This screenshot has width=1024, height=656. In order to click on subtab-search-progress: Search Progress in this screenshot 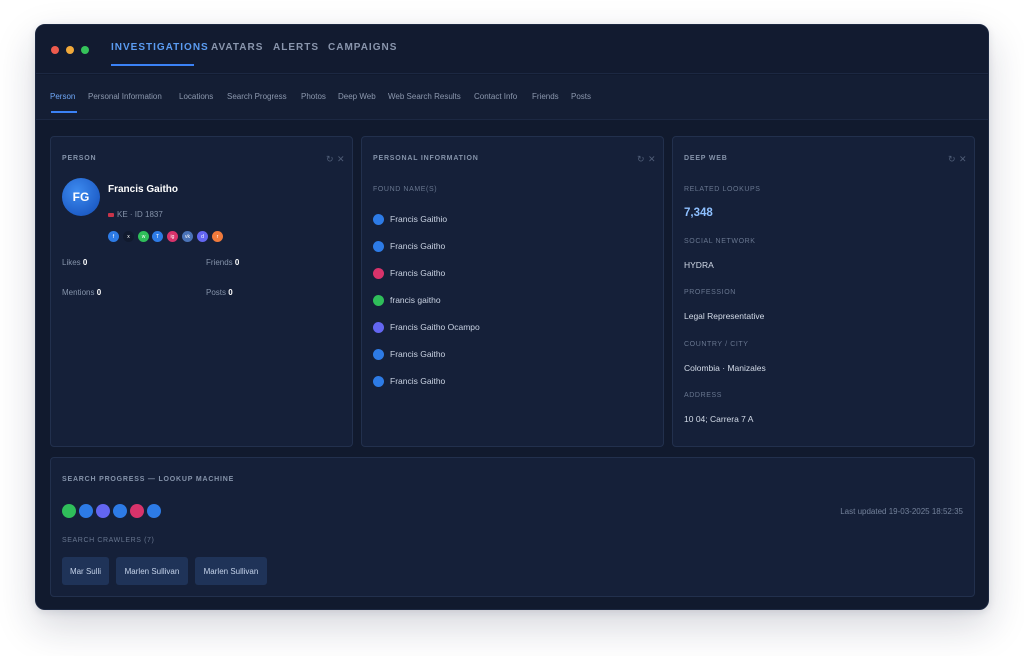, I will do `click(257, 96)`.